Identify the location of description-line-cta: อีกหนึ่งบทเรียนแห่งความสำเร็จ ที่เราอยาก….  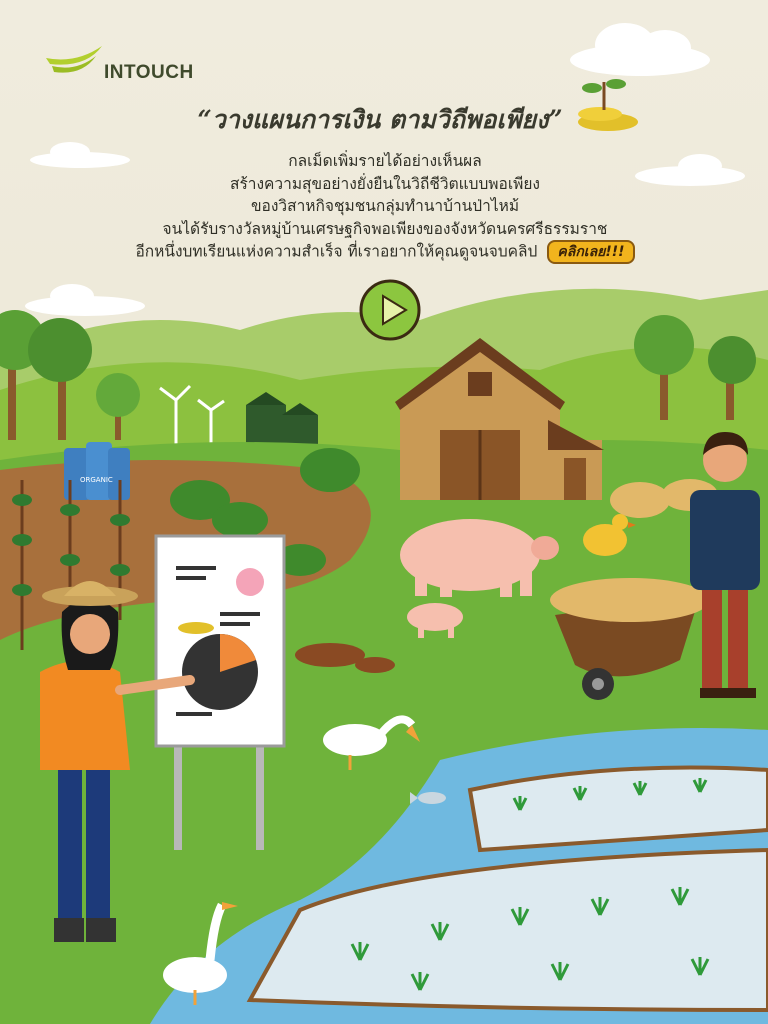
(385, 252).